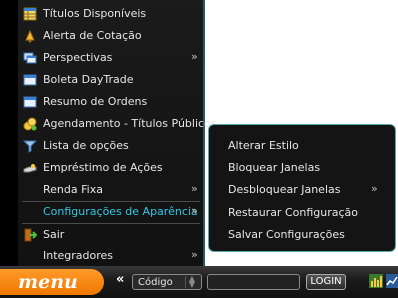  Describe the element at coordinates (110, 190) in the screenshot. I see `menu-item-renda-fixa: Renda Fixa »` at that location.